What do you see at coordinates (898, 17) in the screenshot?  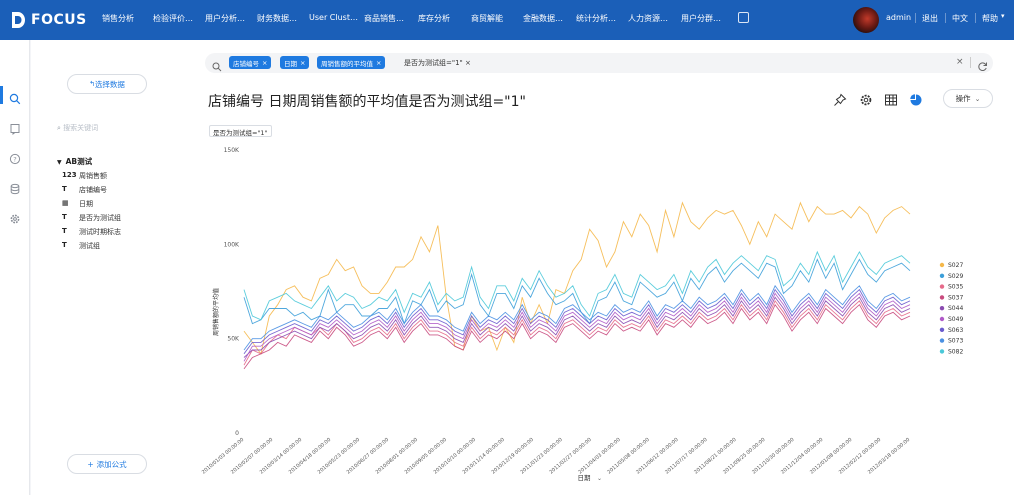 I see `username: admin` at bounding box center [898, 17].